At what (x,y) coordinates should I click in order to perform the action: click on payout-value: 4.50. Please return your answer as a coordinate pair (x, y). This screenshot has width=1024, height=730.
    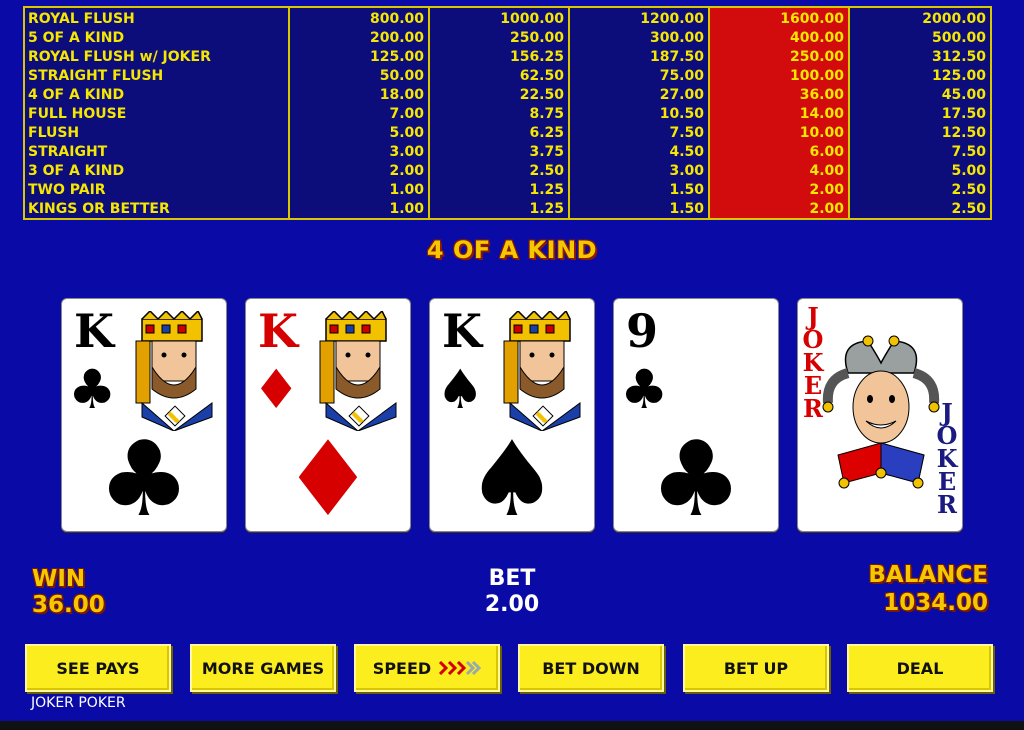
    Looking at the image, I should click on (686, 152).